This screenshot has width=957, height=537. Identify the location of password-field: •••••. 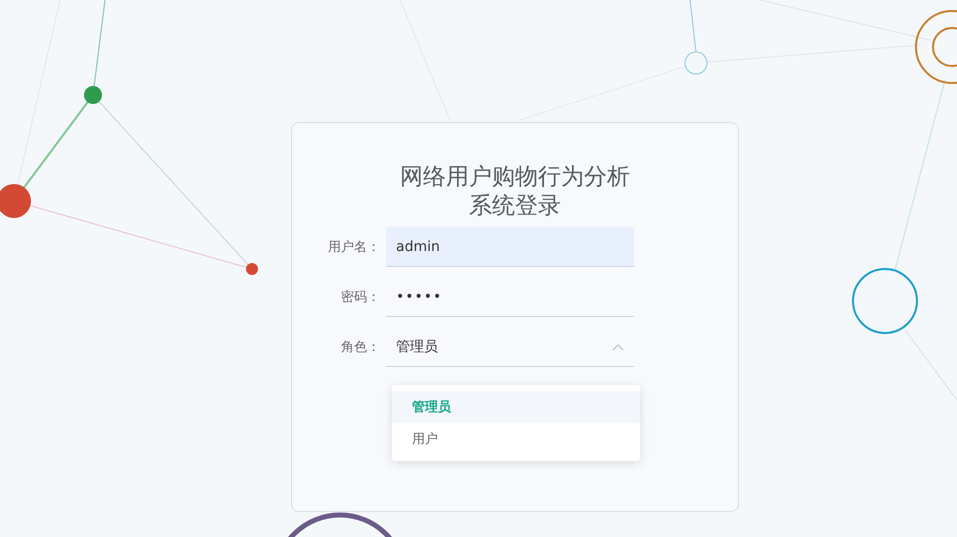
(510, 297).